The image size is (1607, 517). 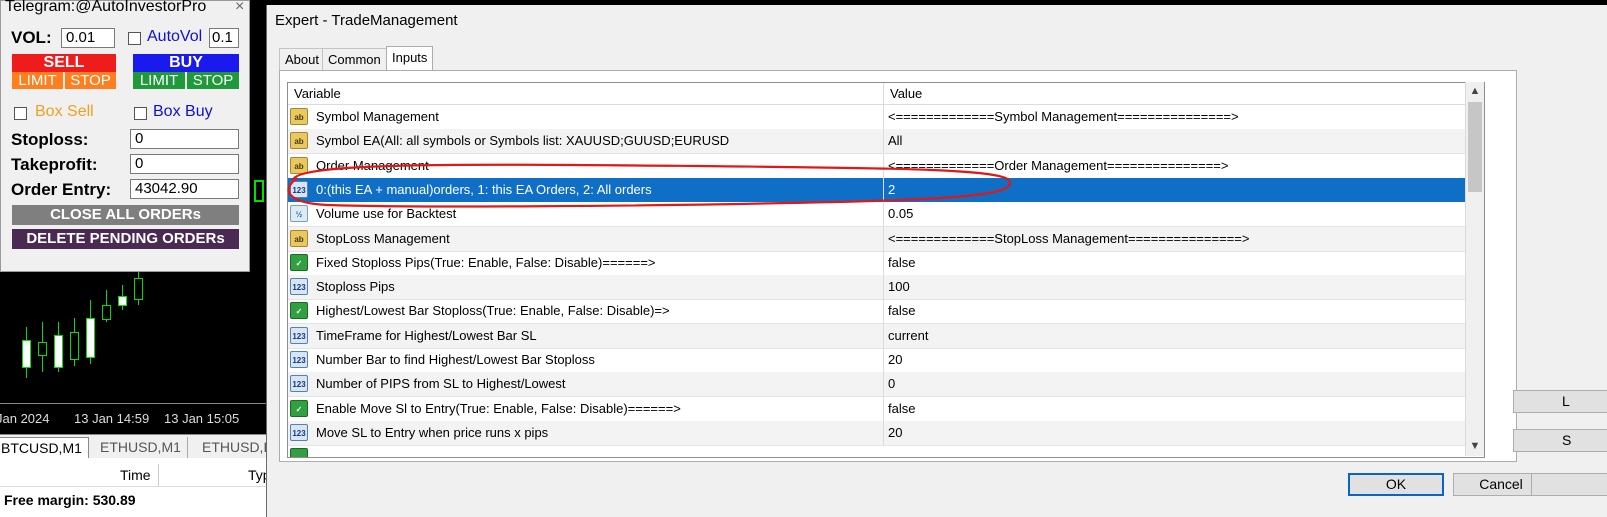 What do you see at coordinates (50, 139) in the screenshot?
I see `stoploss-label: Stoploss:` at bounding box center [50, 139].